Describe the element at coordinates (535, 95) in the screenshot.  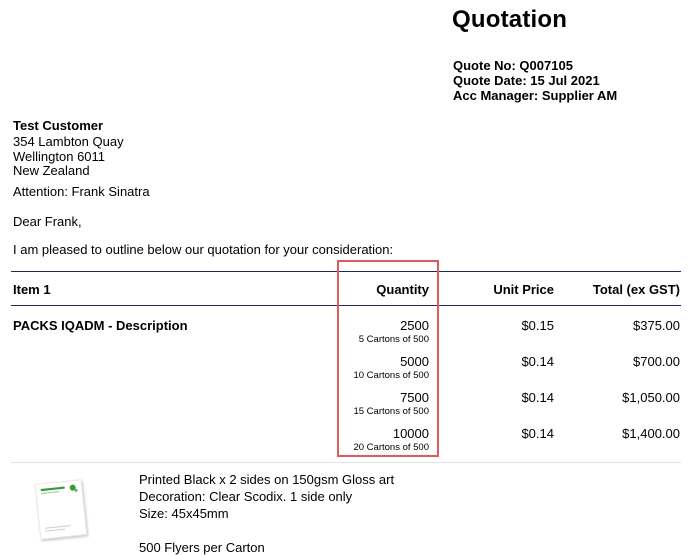
I see `account-manager: Acc Manager: Supplier AM` at that location.